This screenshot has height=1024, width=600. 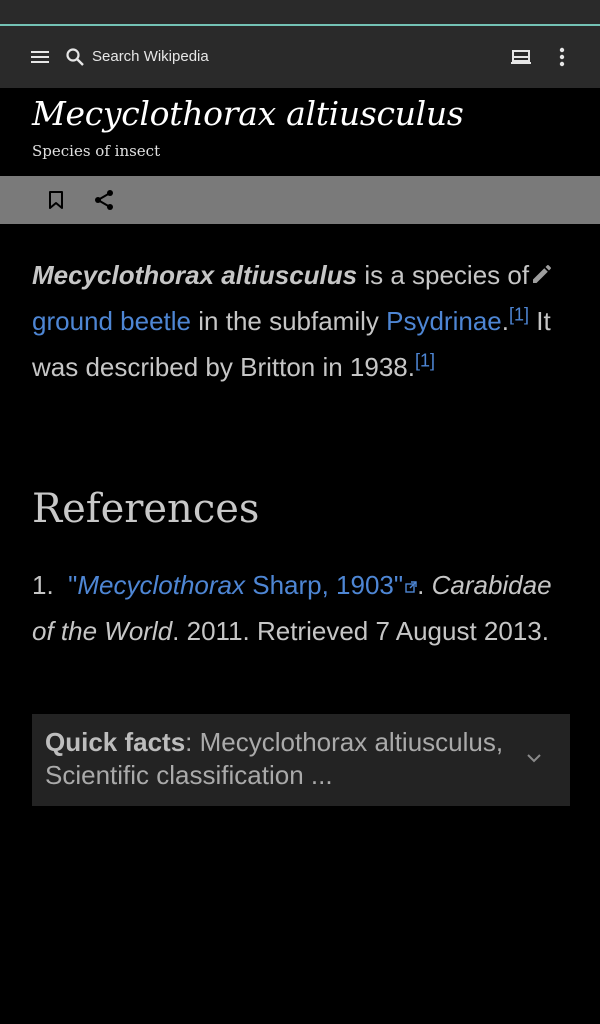 I want to click on top-toolbar: Search Wikipedia, so click(x=300, y=57).